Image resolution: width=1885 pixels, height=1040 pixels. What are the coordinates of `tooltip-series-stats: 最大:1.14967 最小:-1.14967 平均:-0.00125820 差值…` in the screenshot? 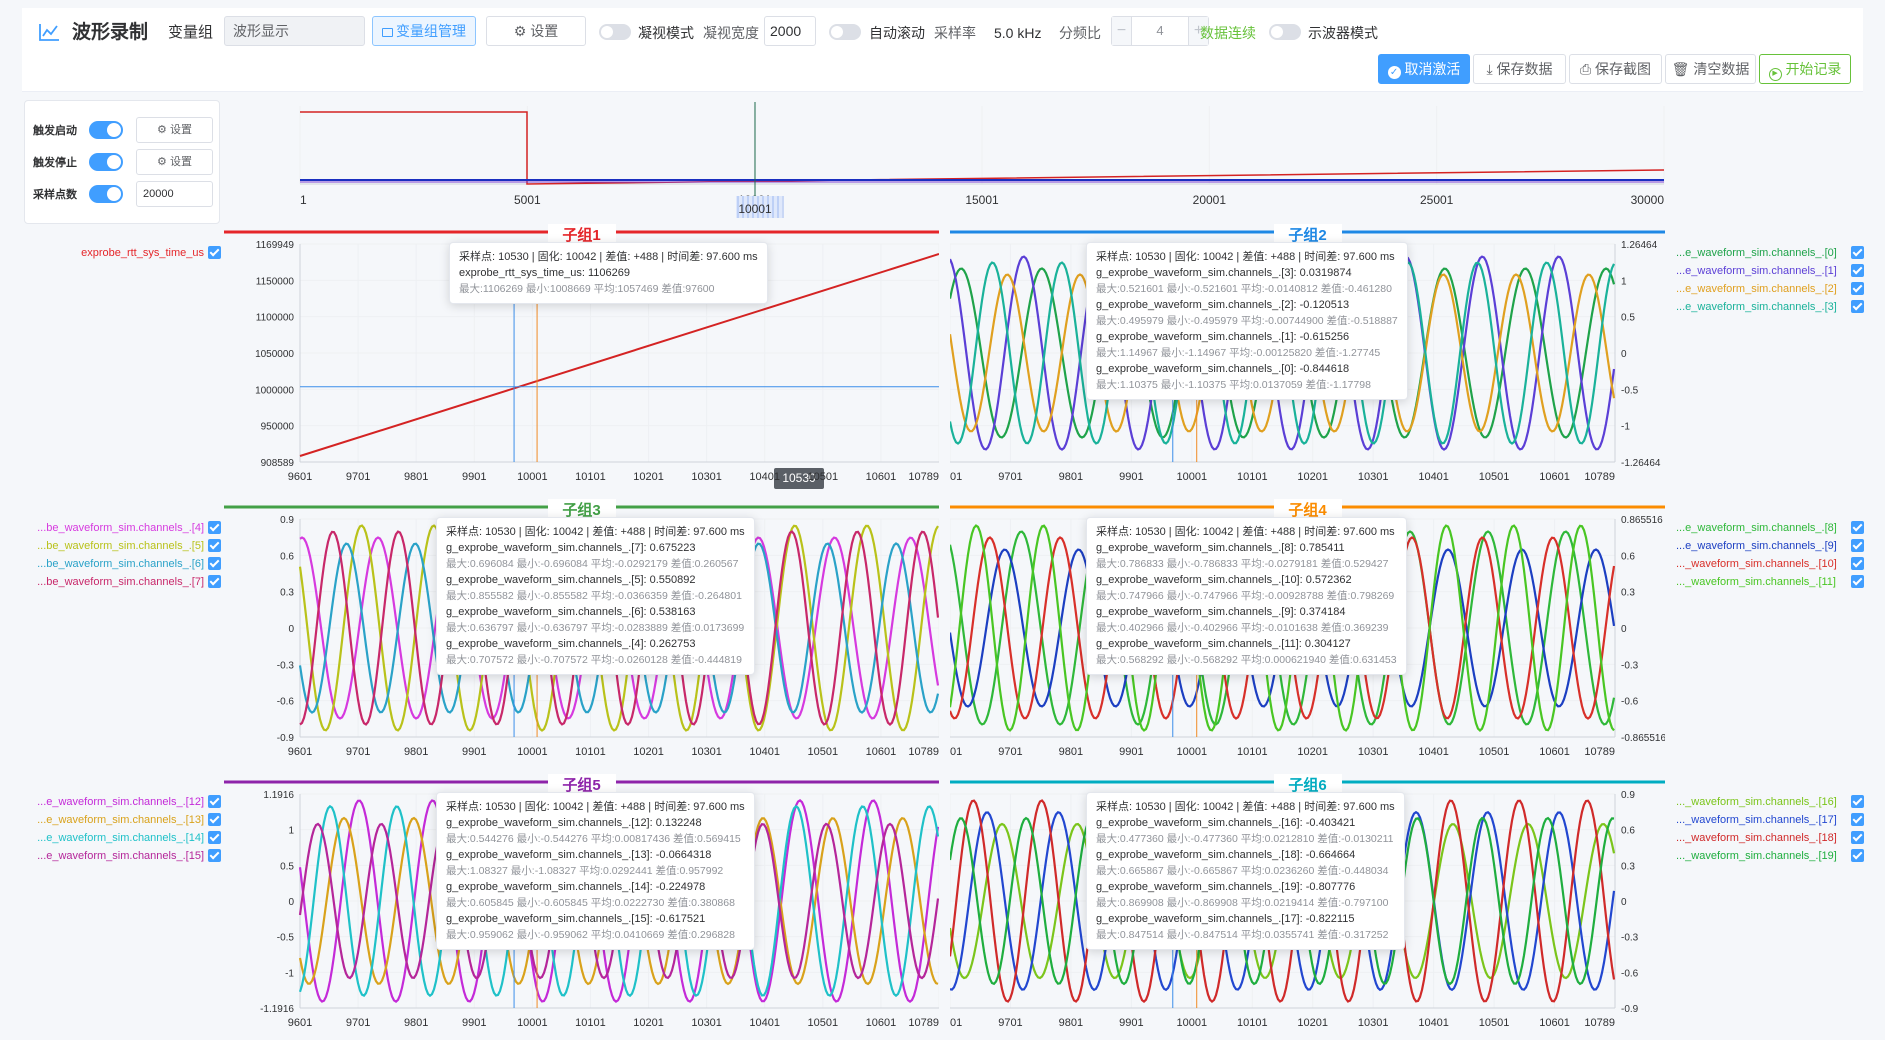 It's located at (1238, 353).